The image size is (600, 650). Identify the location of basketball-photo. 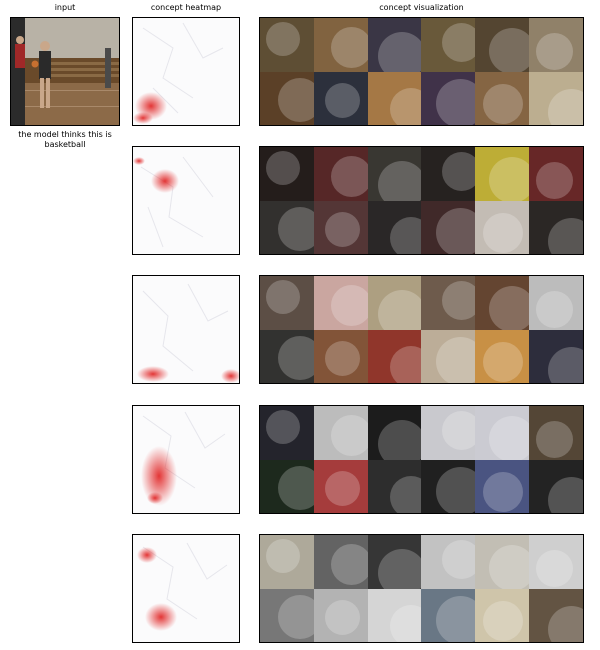
(65, 71).